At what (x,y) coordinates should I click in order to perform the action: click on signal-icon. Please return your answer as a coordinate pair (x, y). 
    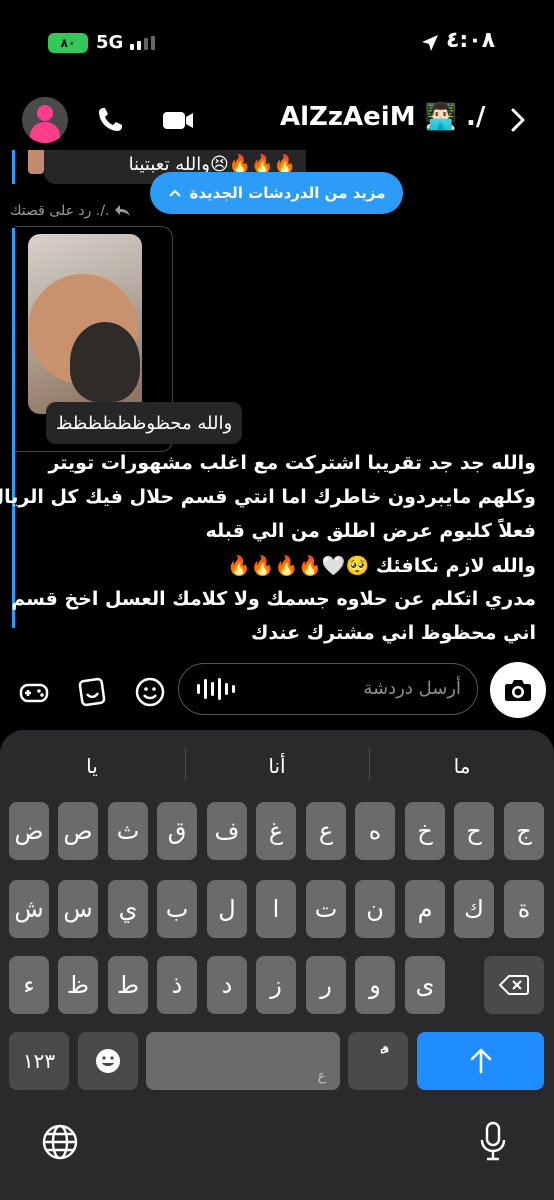
    Looking at the image, I should click on (142, 43).